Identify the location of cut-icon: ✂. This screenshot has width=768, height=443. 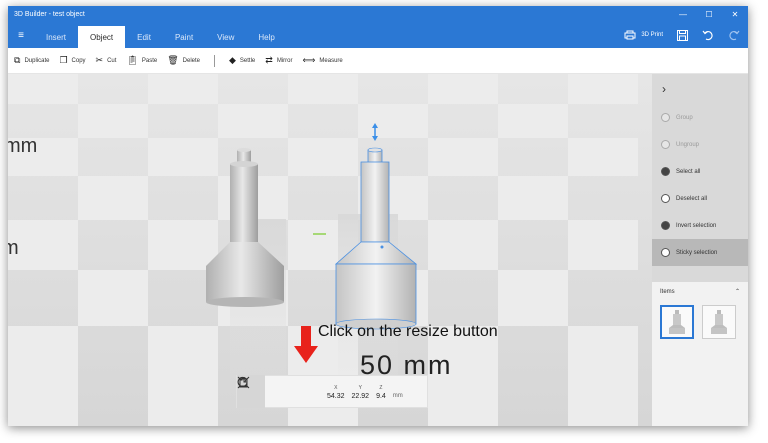
(99, 60).